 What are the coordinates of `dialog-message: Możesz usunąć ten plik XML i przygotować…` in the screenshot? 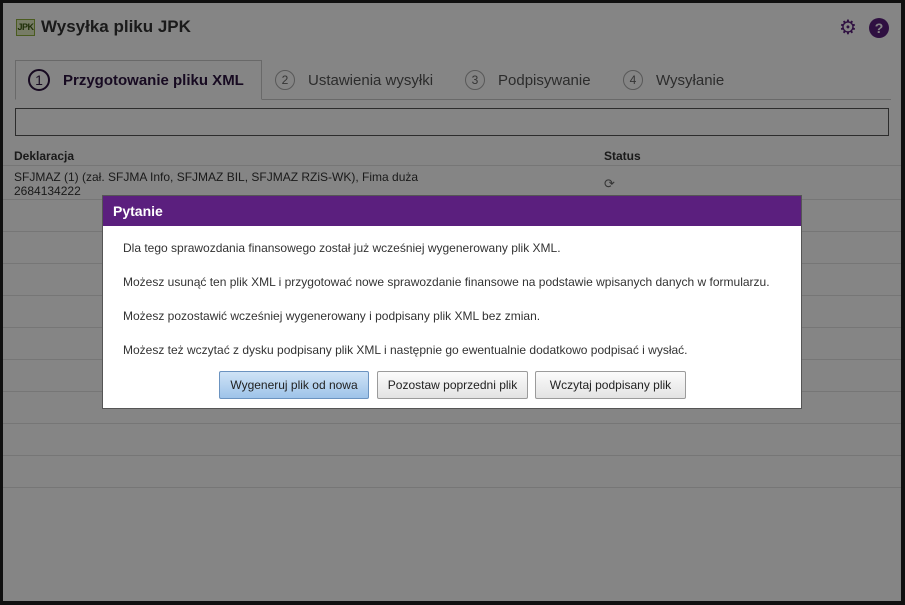 It's located at (446, 282).